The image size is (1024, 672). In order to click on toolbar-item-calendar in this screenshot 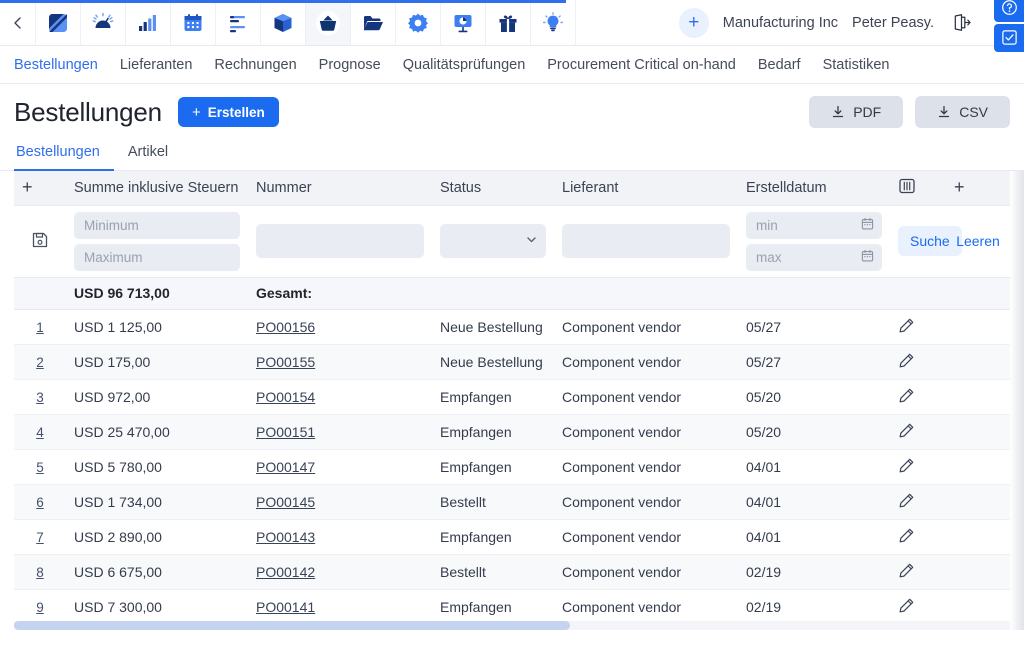, I will do `click(193, 22)`.